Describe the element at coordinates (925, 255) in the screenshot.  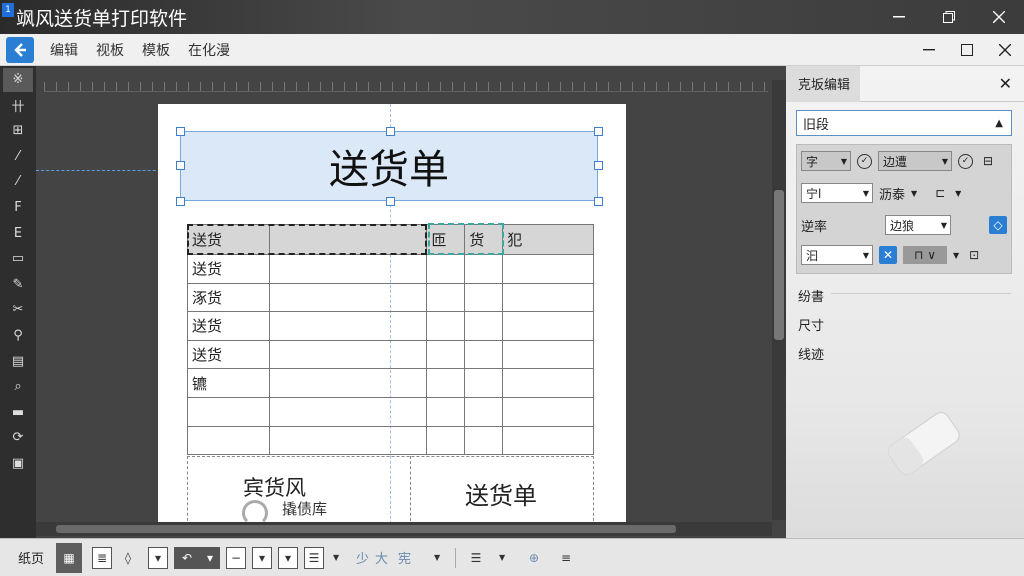
I see `style-toggle: ⊓ ∨` at that location.